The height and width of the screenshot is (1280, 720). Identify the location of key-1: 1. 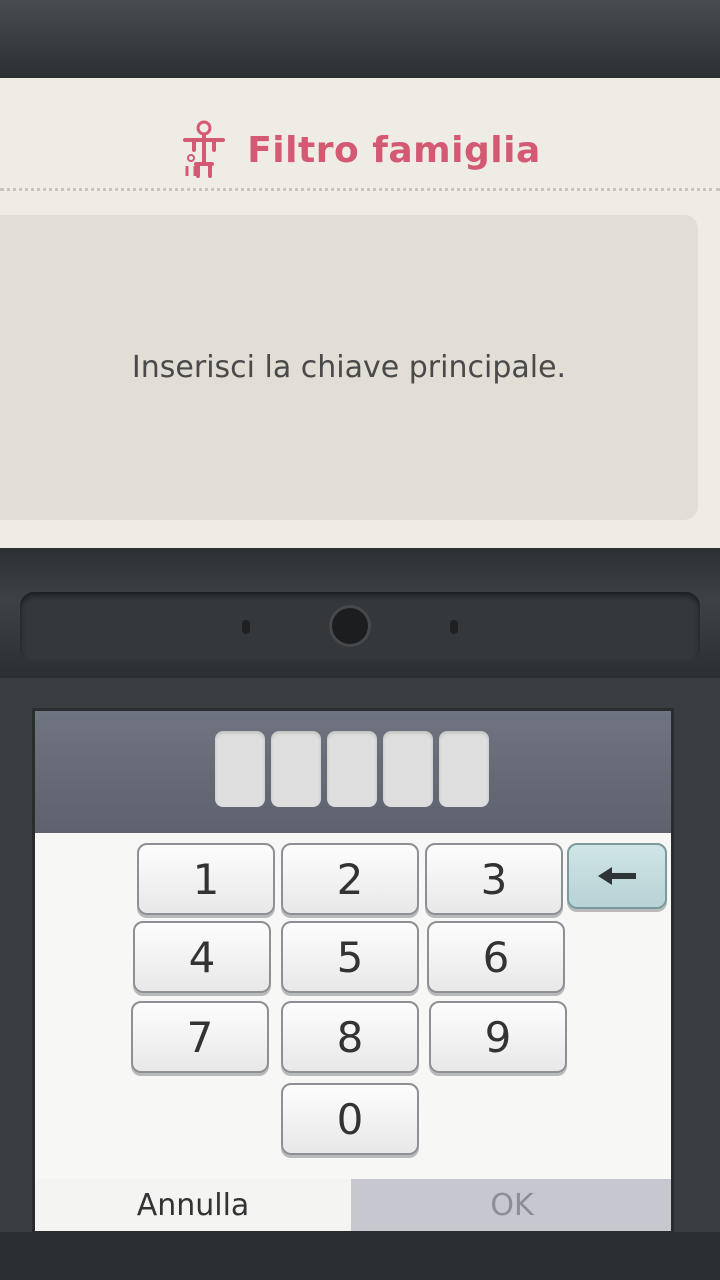
(206, 879).